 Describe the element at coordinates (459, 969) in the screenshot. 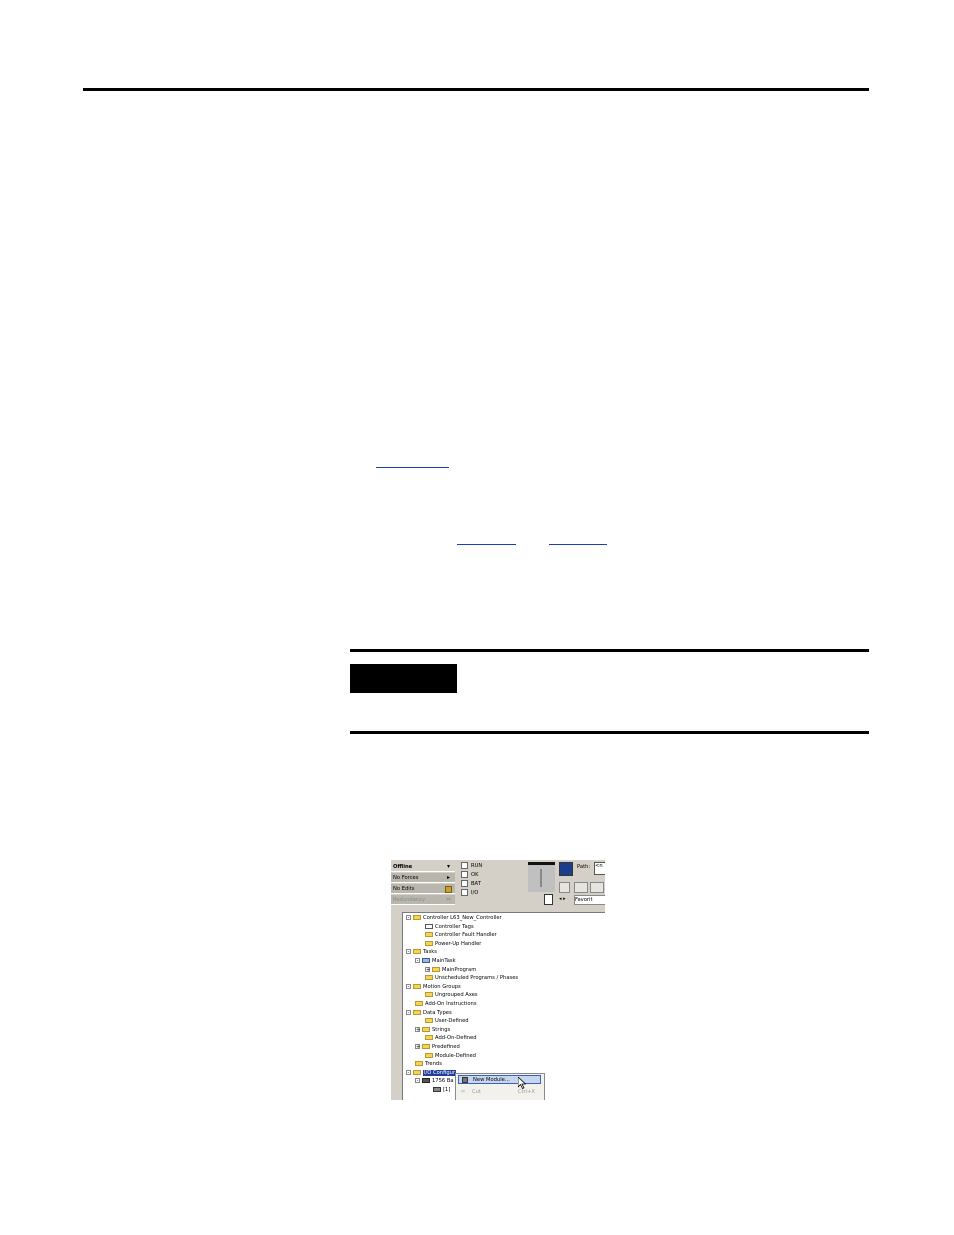

I see `tree-node-label: MainProgram` at that location.